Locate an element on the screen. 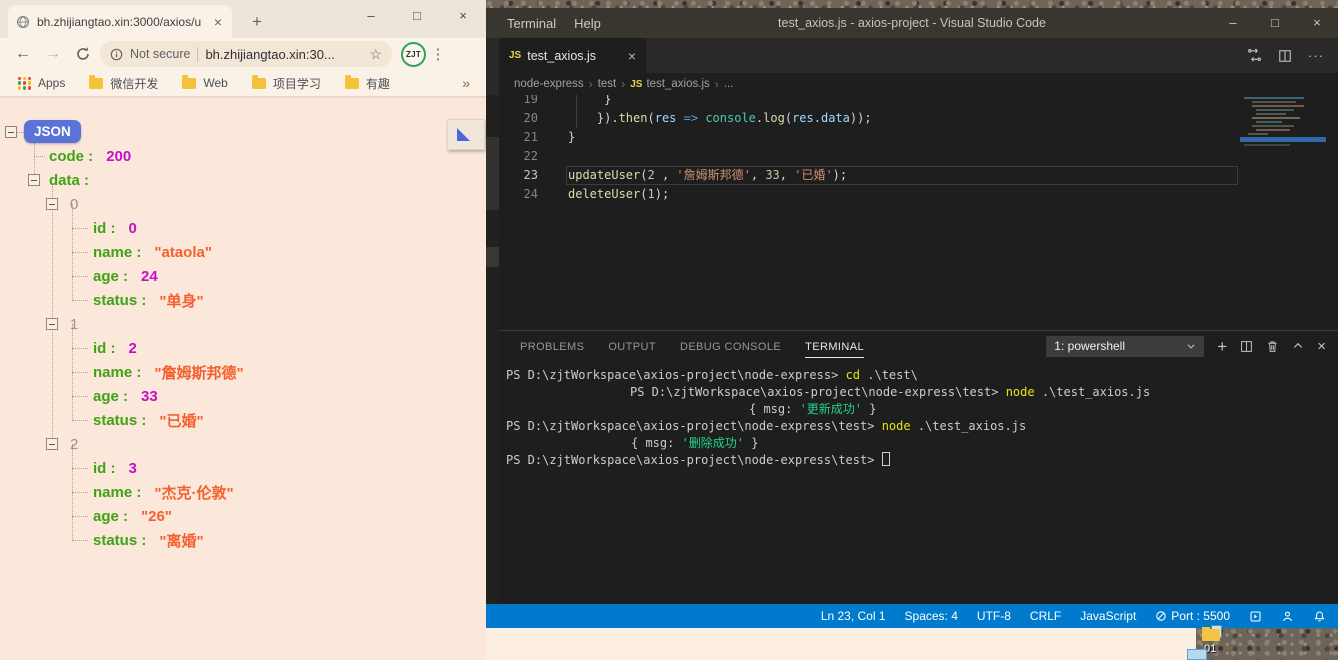 Image resolution: width=1338 pixels, height=660 pixels. json-root-badge: JSON is located at coordinates (52, 131).